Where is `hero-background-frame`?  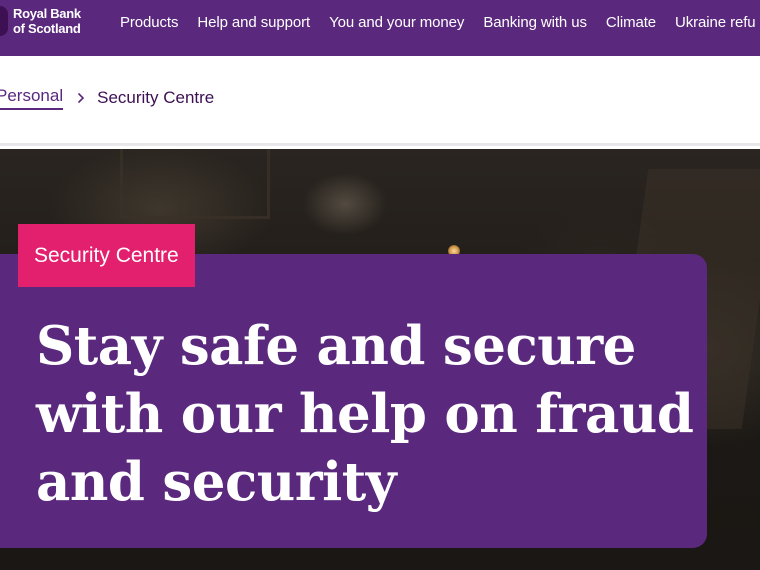
hero-background-frame is located at coordinates (195, 184).